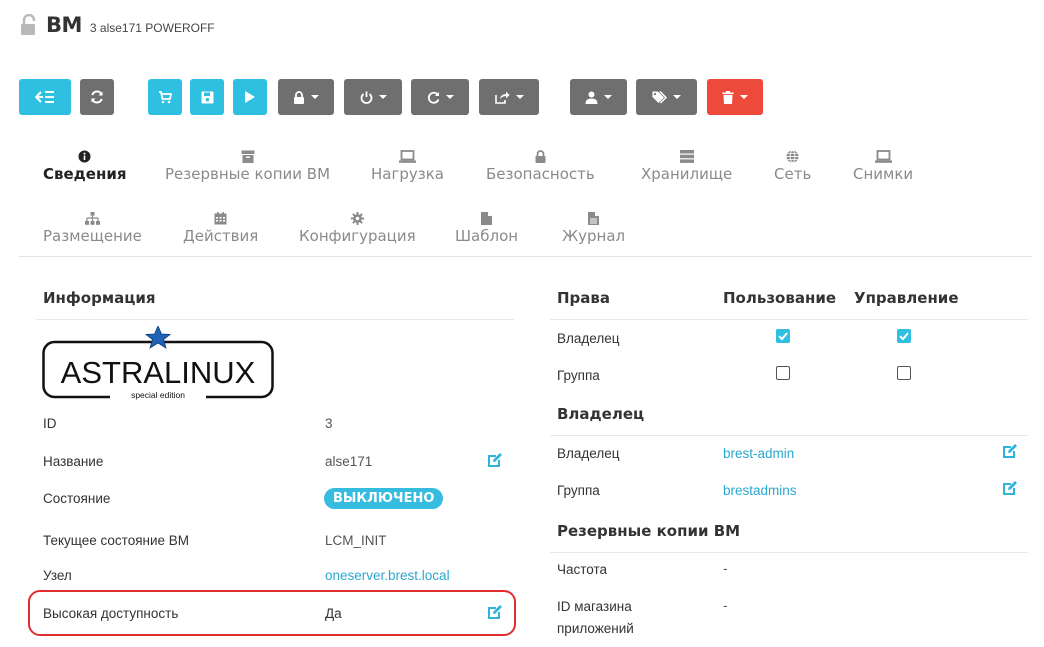 The height and width of the screenshot is (647, 1044). I want to click on trash-icon, so click(728, 97).